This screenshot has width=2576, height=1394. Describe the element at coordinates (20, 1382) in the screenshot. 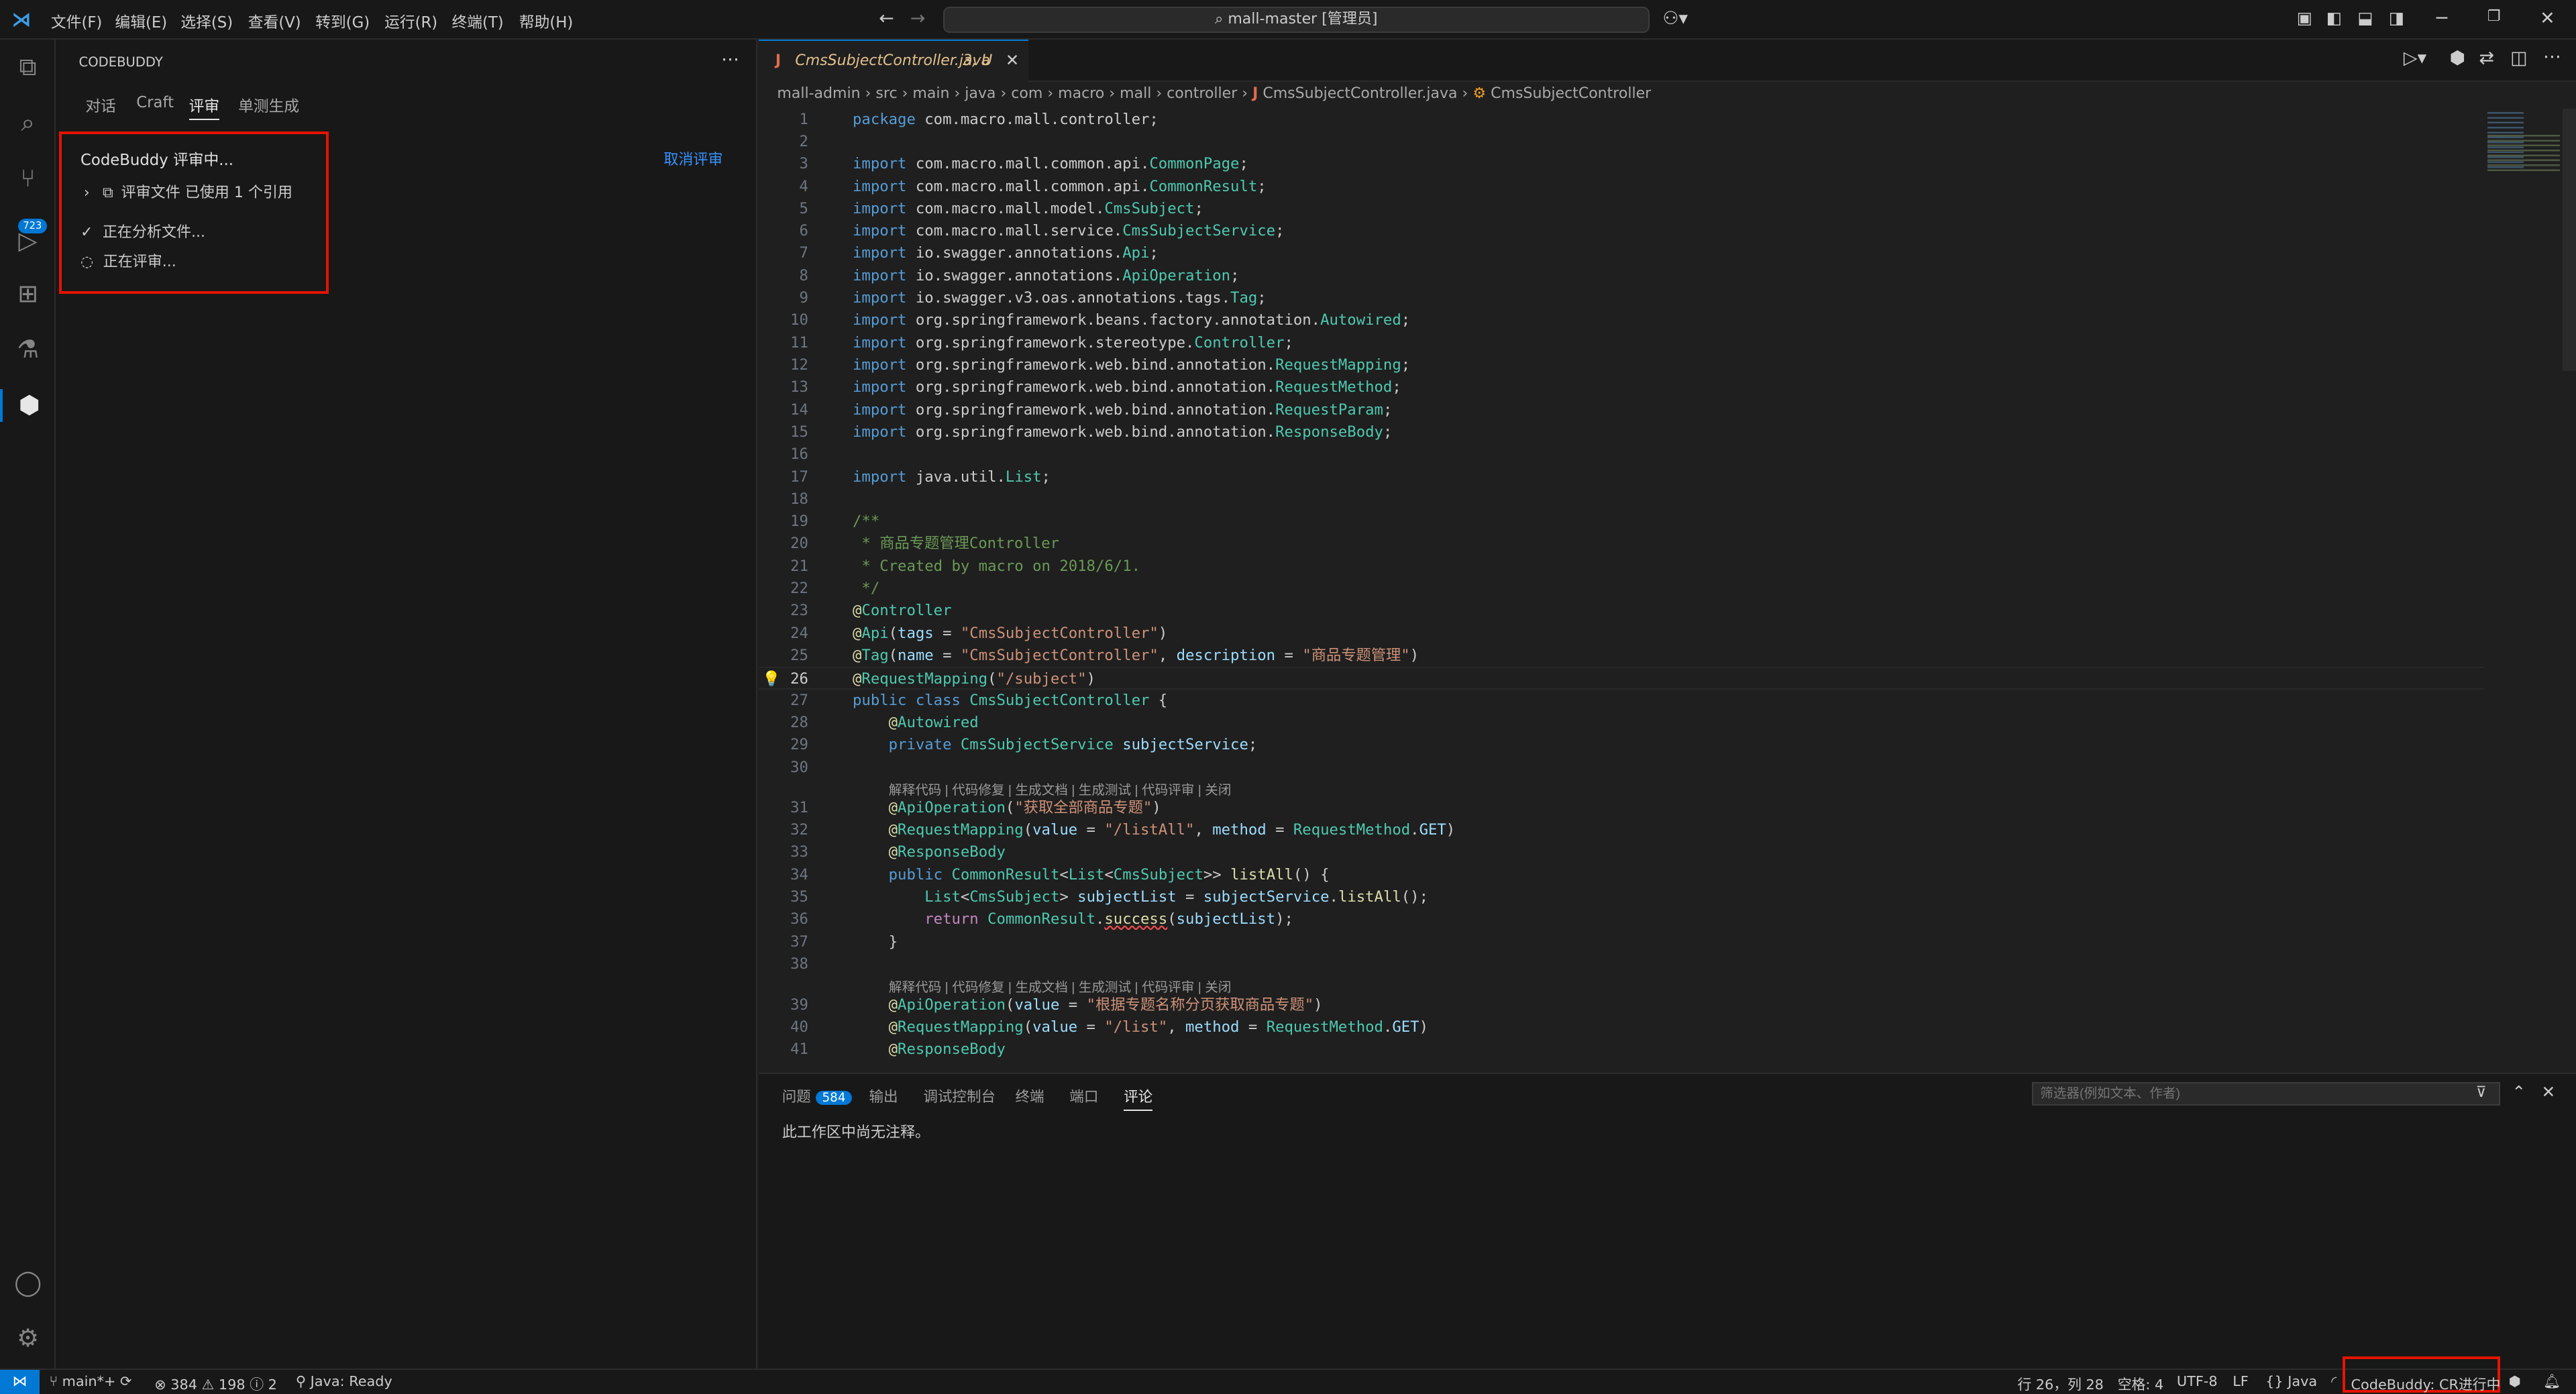

I see `remote-indicator-icon: ⋈` at that location.